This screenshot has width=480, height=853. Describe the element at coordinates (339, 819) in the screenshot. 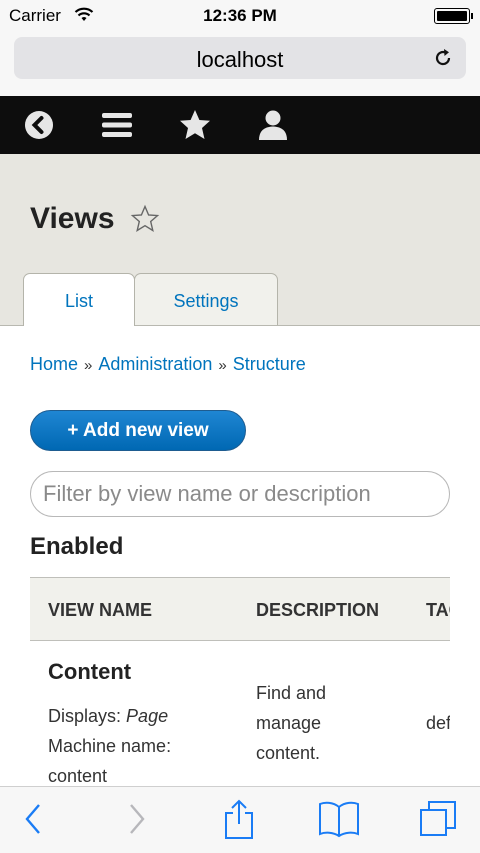

I see `bookmarks-icon` at that location.